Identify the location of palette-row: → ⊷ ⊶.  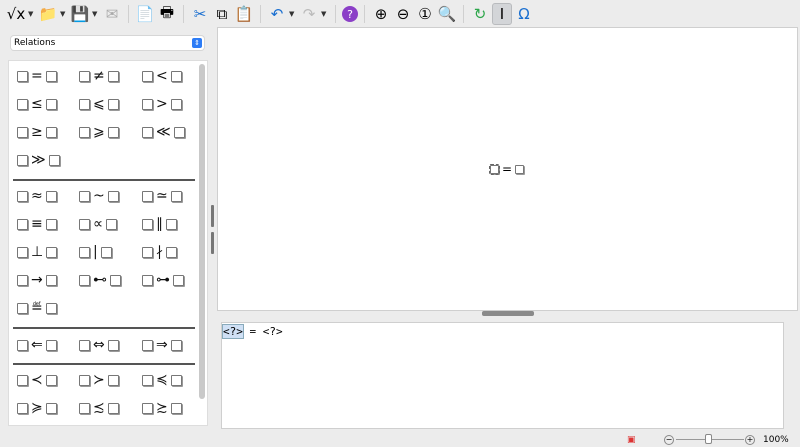
(104, 280).